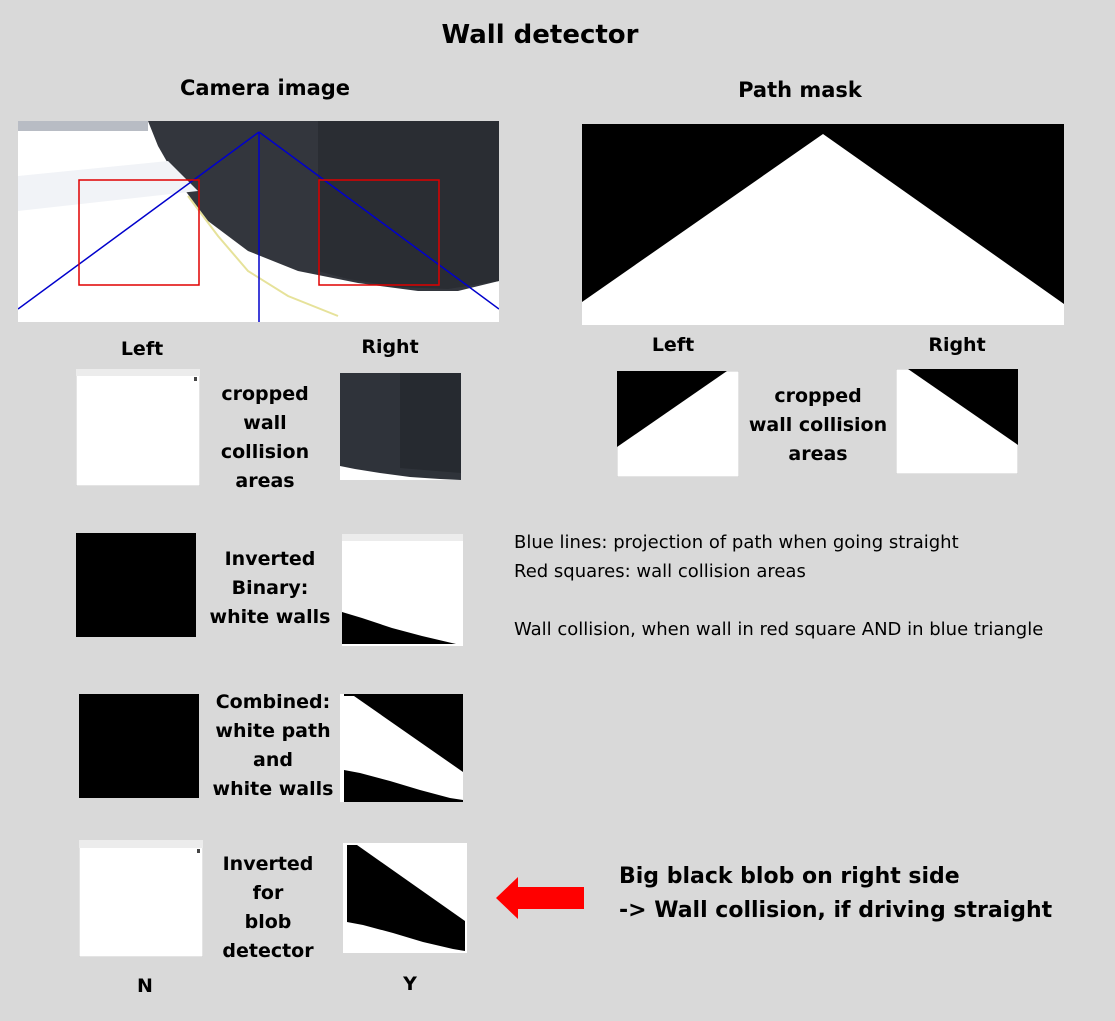  Describe the element at coordinates (957, 421) in the screenshot. I see `crop-right-mask` at that location.